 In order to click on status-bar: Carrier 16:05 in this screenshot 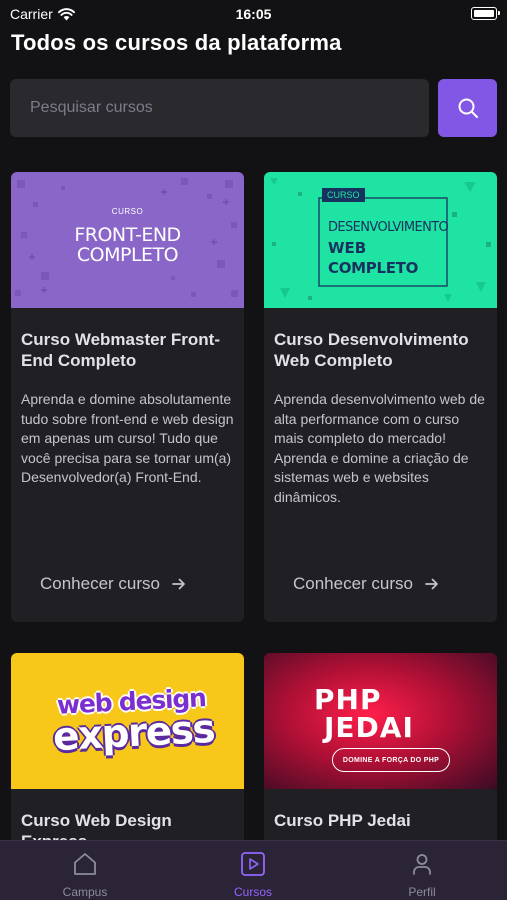, I will do `click(253, 14)`.